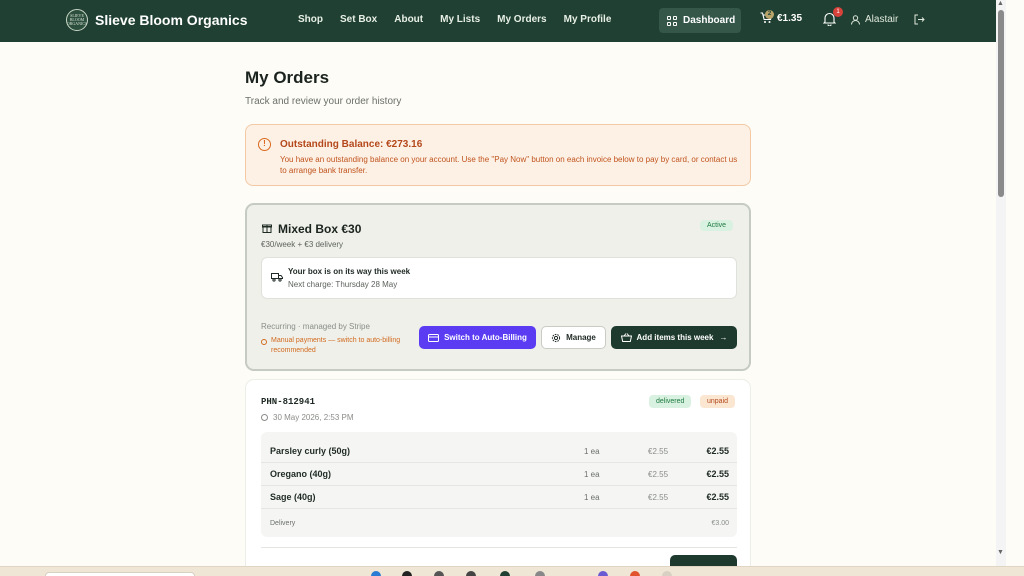 The height and width of the screenshot is (576, 1024). I want to click on list-item: Parsley curly (50g) 1 ea €2.55 €2.55, so click(499, 451).